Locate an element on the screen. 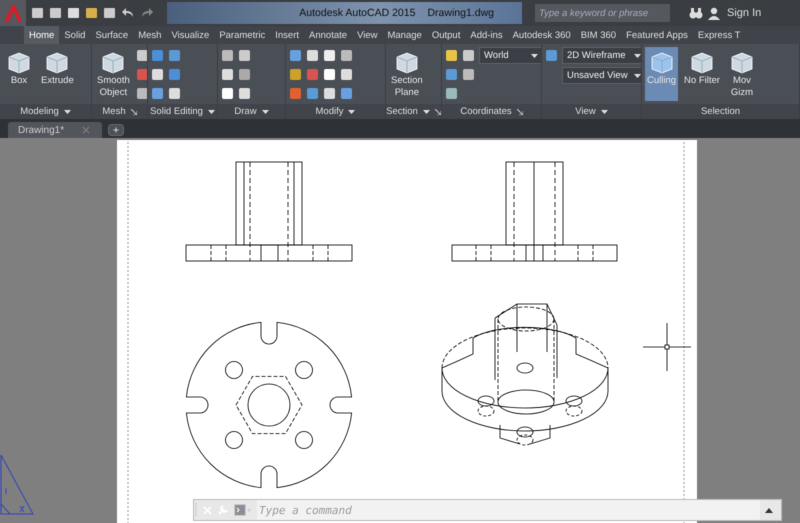 The image size is (800, 523). command-input: Type a command is located at coordinates (508, 510).